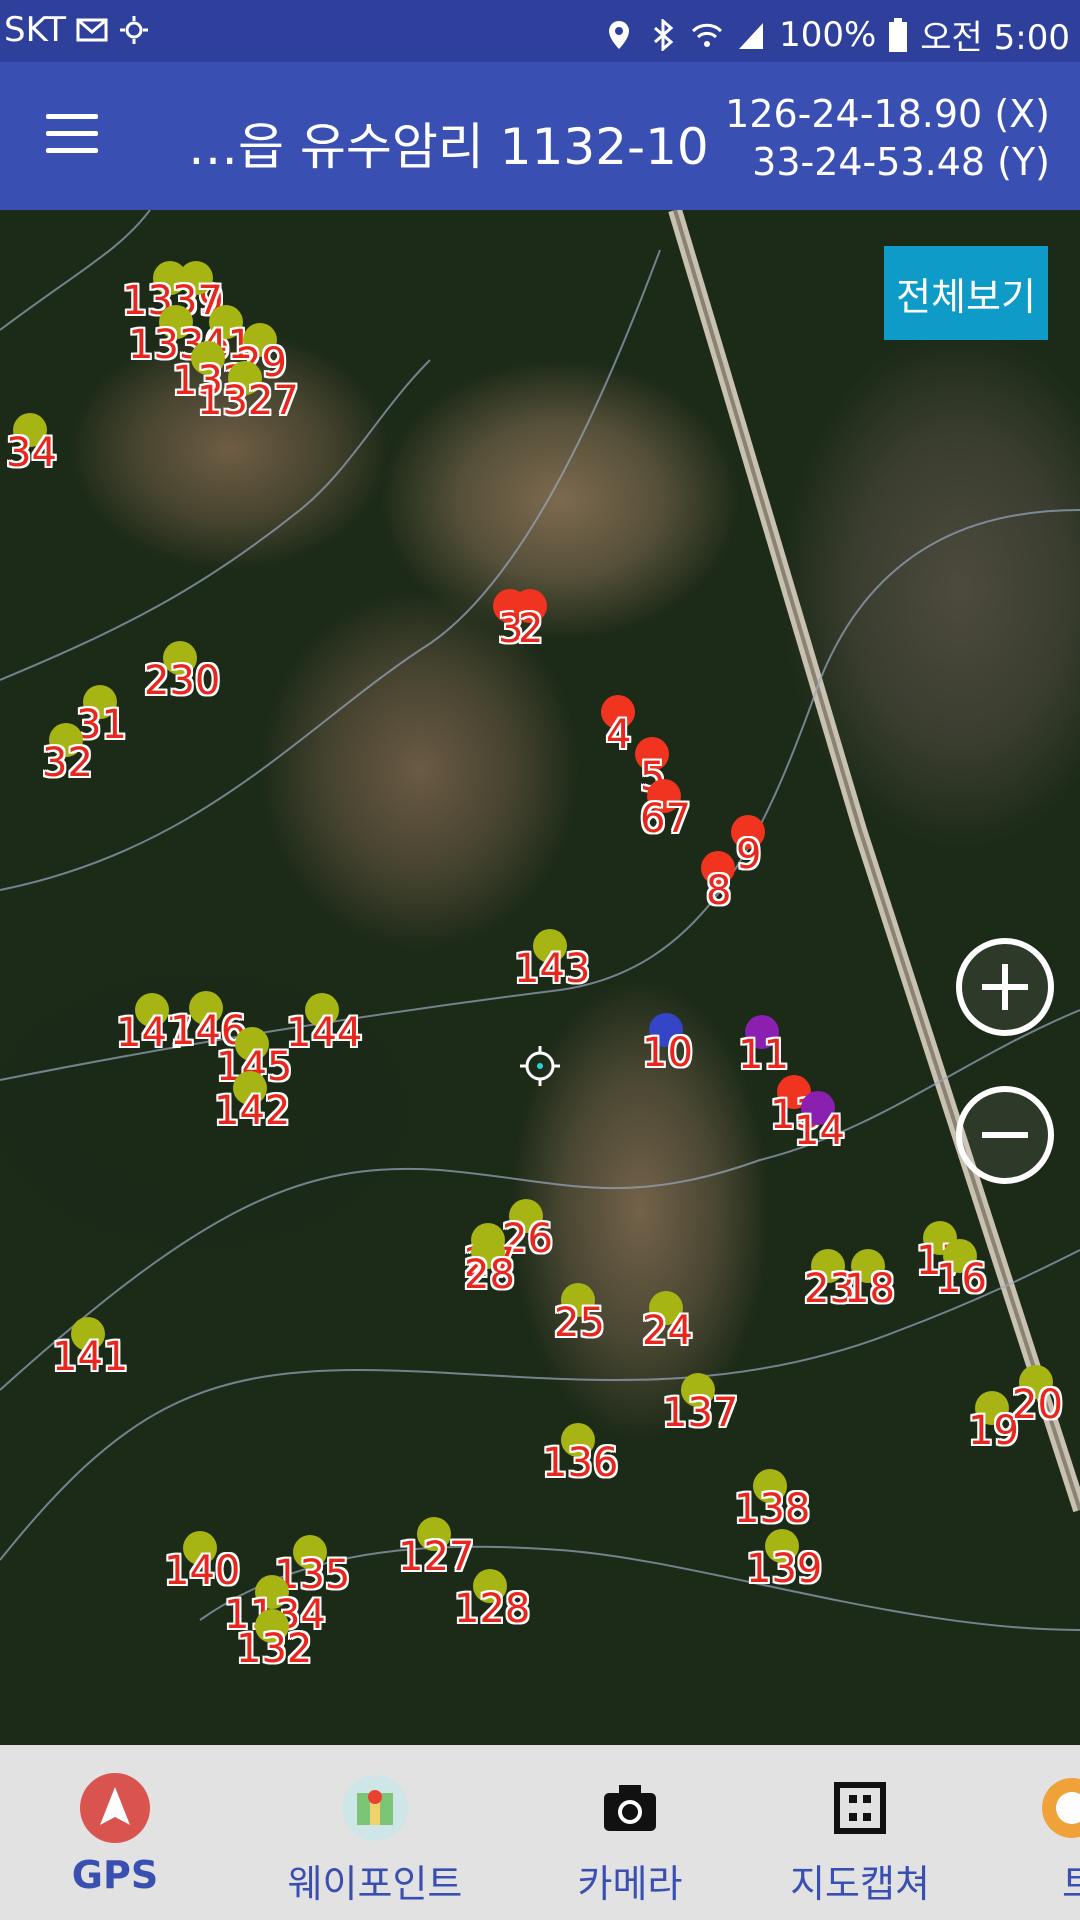 Image resolution: width=1080 pixels, height=1920 pixels. Describe the element at coordinates (1061, 1808) in the screenshot. I see `track-icon` at that location.